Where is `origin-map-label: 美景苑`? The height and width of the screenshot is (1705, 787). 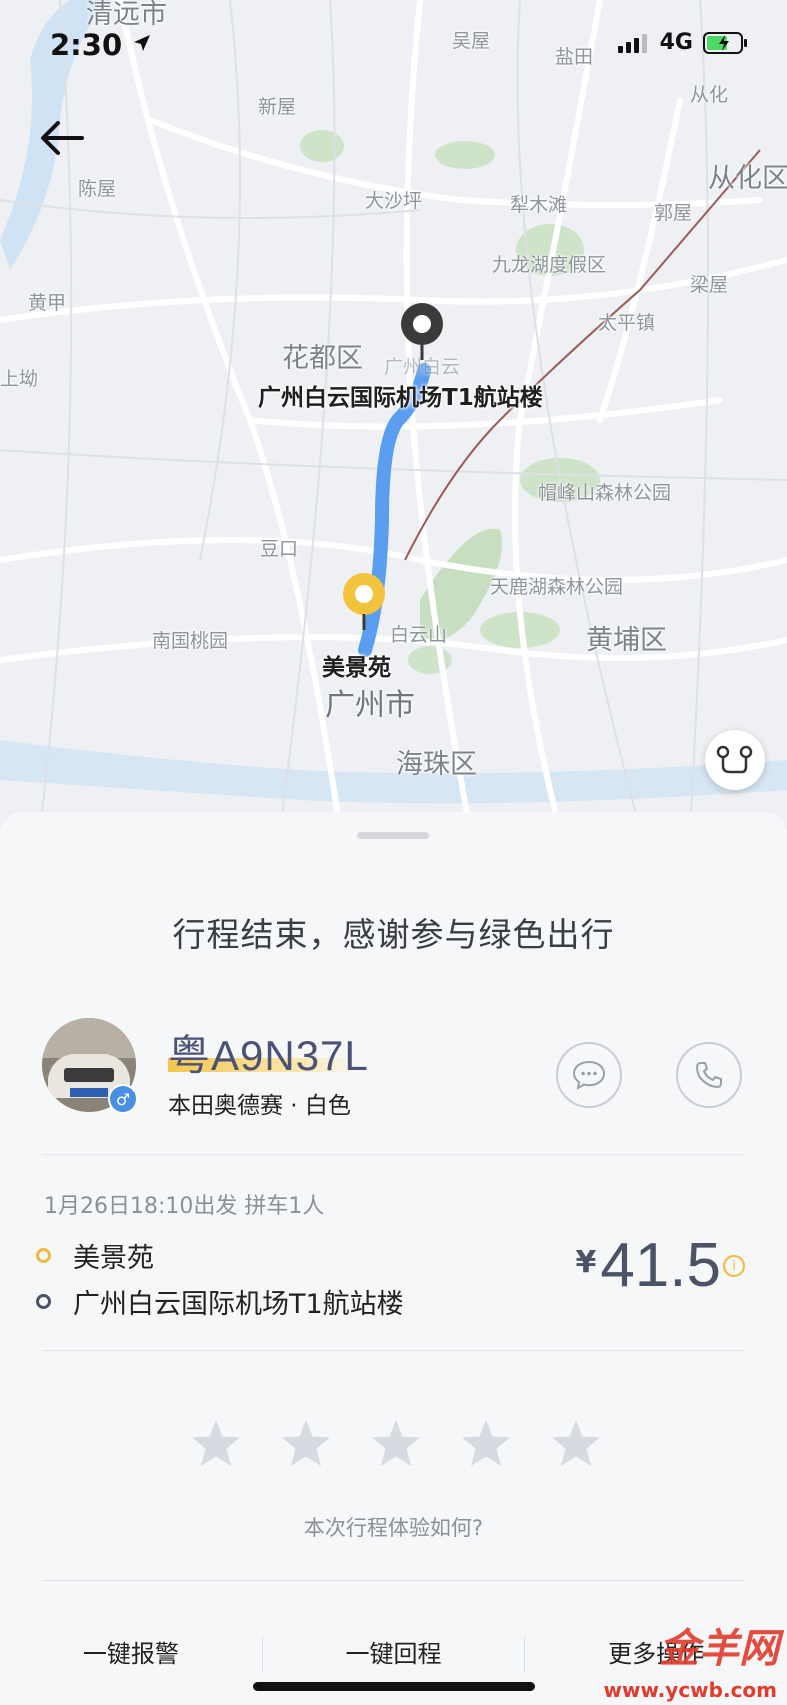
origin-map-label: 美景苑 is located at coordinates (356, 668).